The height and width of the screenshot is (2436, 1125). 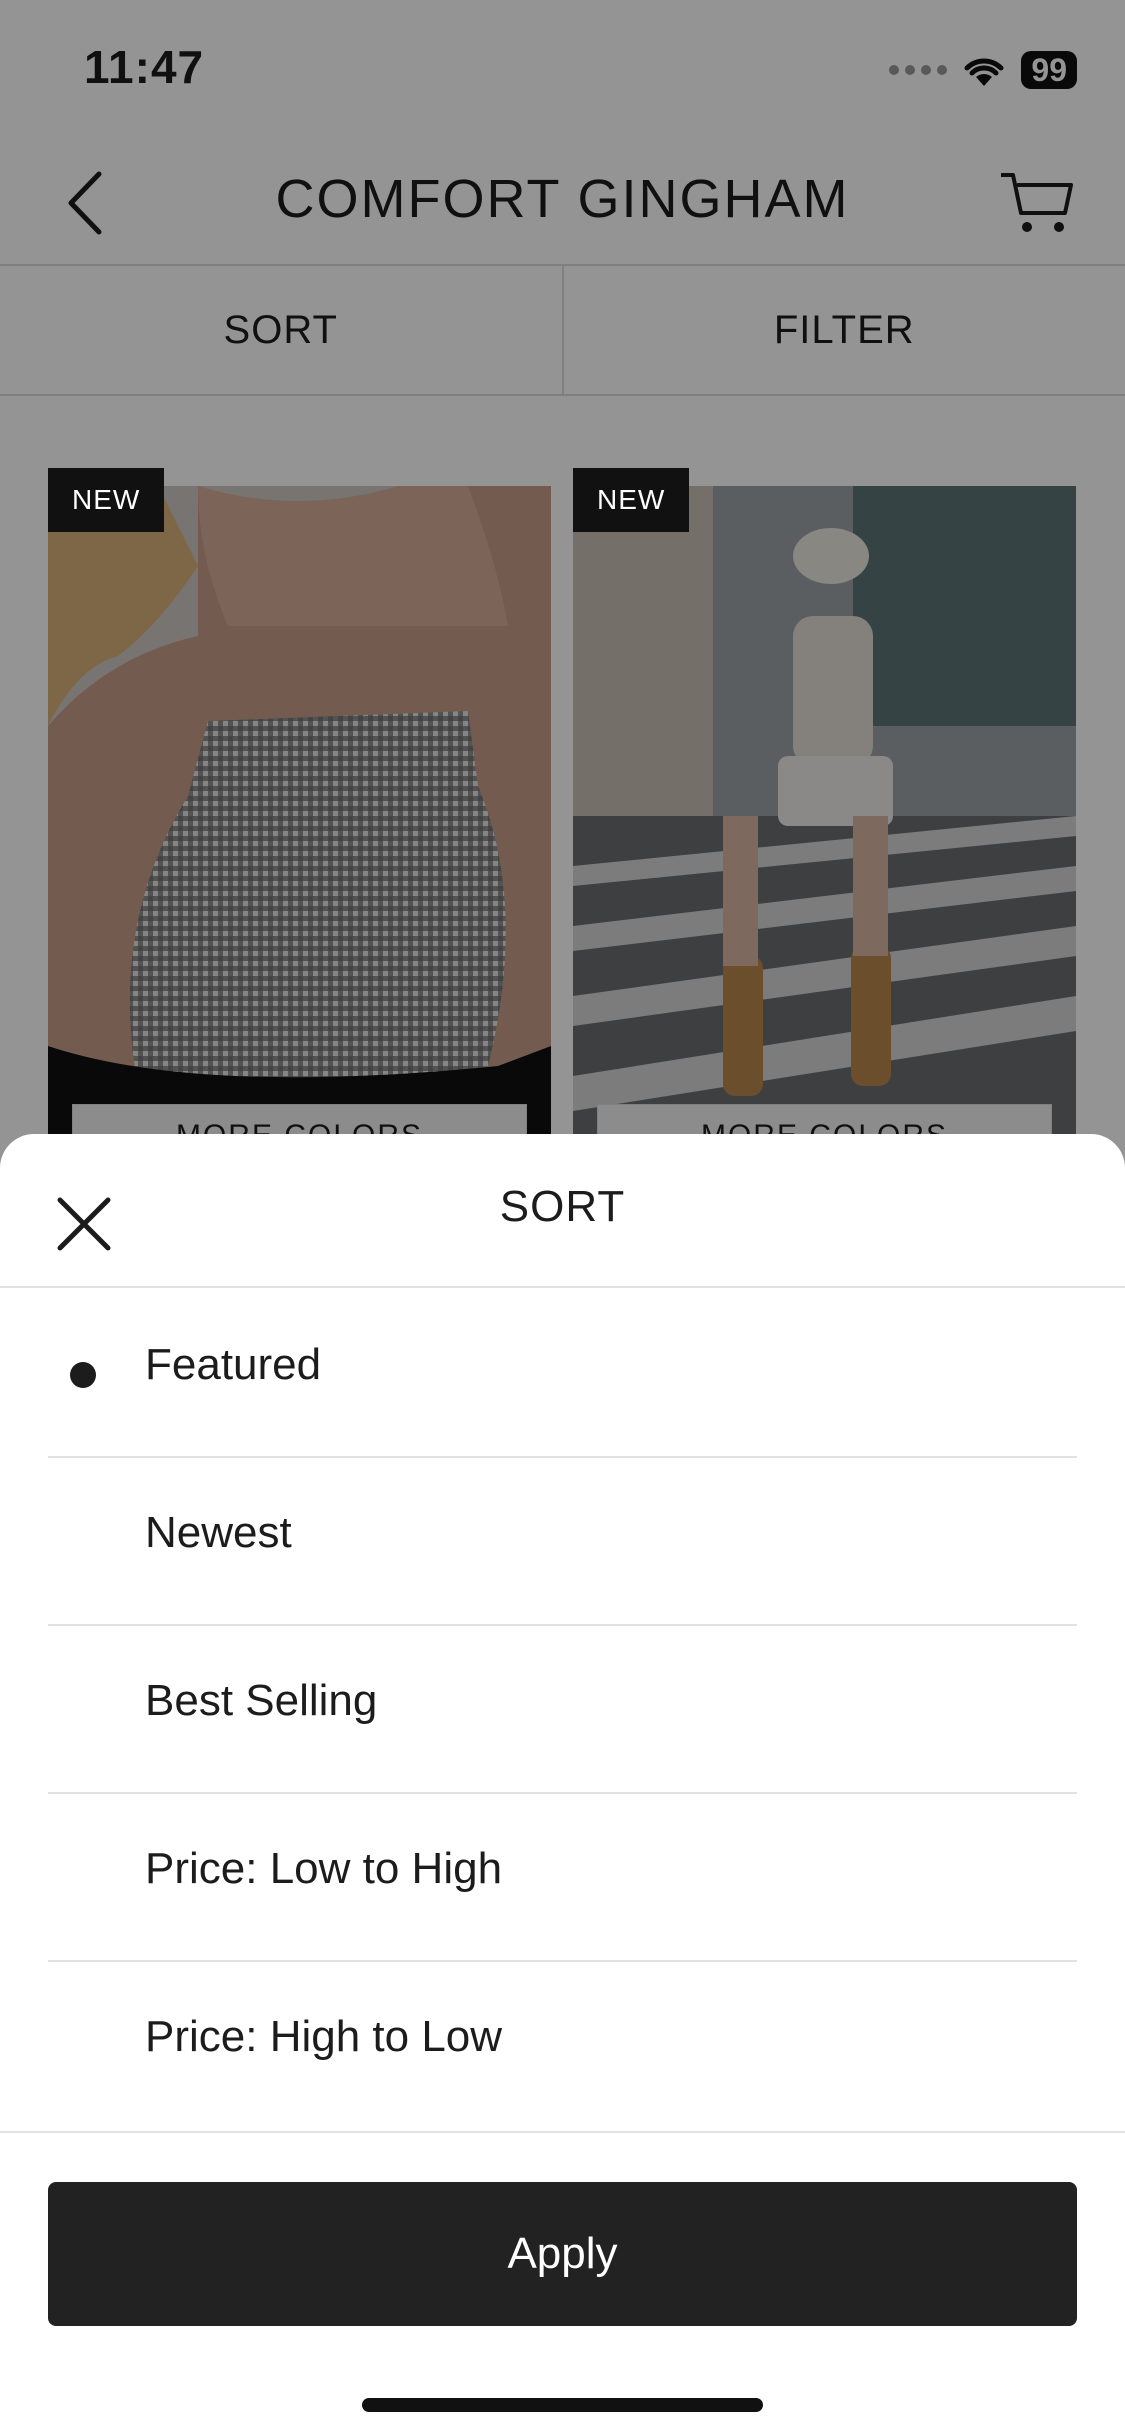 What do you see at coordinates (261, 1700) in the screenshot?
I see `sort-option-label: Best Selling` at bounding box center [261, 1700].